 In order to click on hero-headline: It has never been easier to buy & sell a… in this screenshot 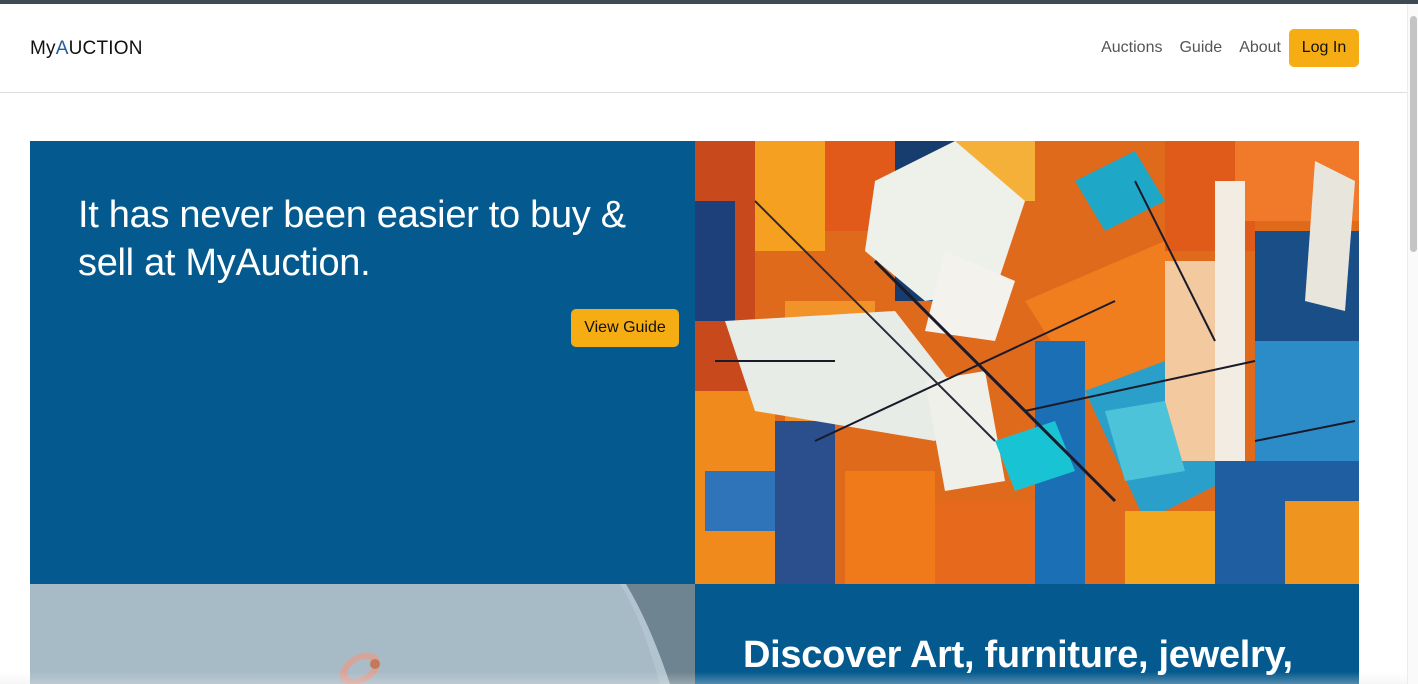, I will do `click(352, 239)`.